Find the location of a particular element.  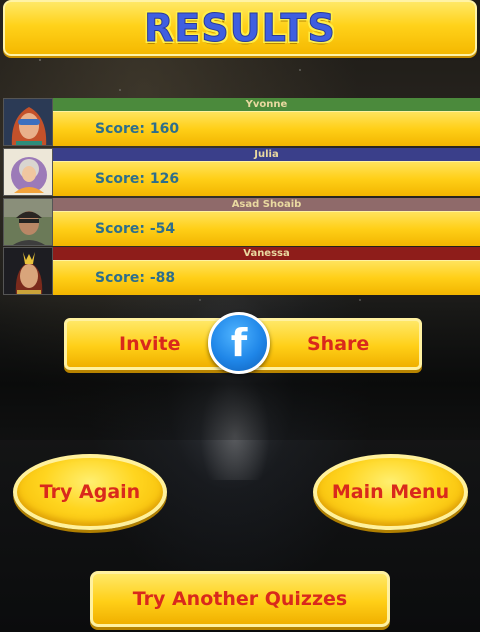

try-again-button: Try Again is located at coordinates (90, 492).